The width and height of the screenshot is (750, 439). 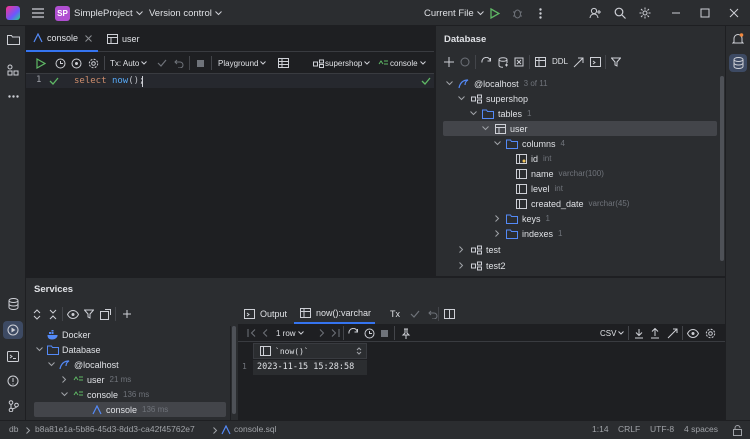 I want to click on layout-icon, so click(x=449, y=314).